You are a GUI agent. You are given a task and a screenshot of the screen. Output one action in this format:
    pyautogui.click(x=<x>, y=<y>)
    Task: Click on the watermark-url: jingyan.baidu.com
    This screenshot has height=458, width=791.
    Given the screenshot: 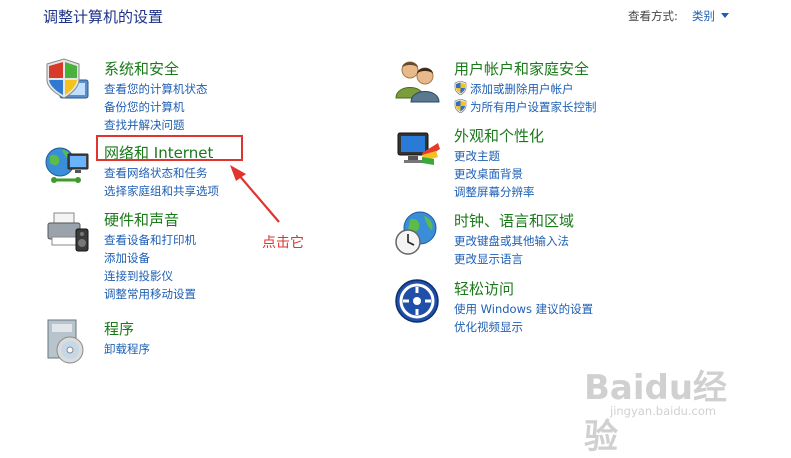 What is the action you would take?
    pyautogui.click(x=663, y=411)
    